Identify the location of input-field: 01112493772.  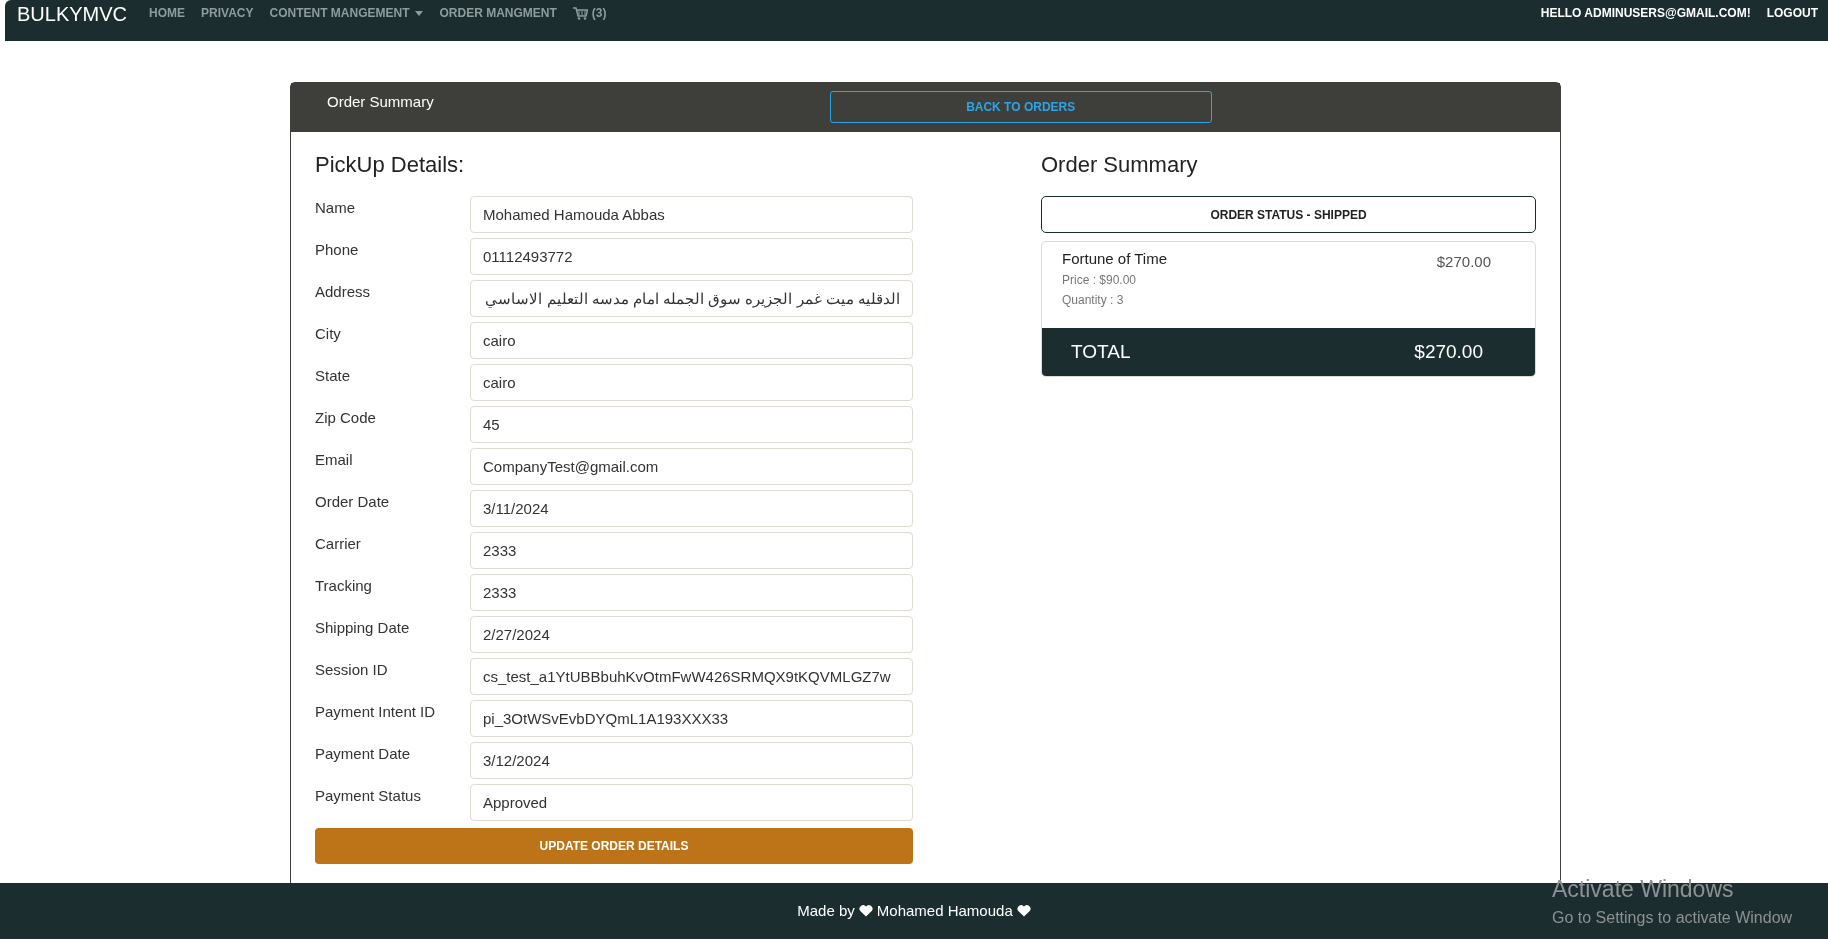
(691, 256).